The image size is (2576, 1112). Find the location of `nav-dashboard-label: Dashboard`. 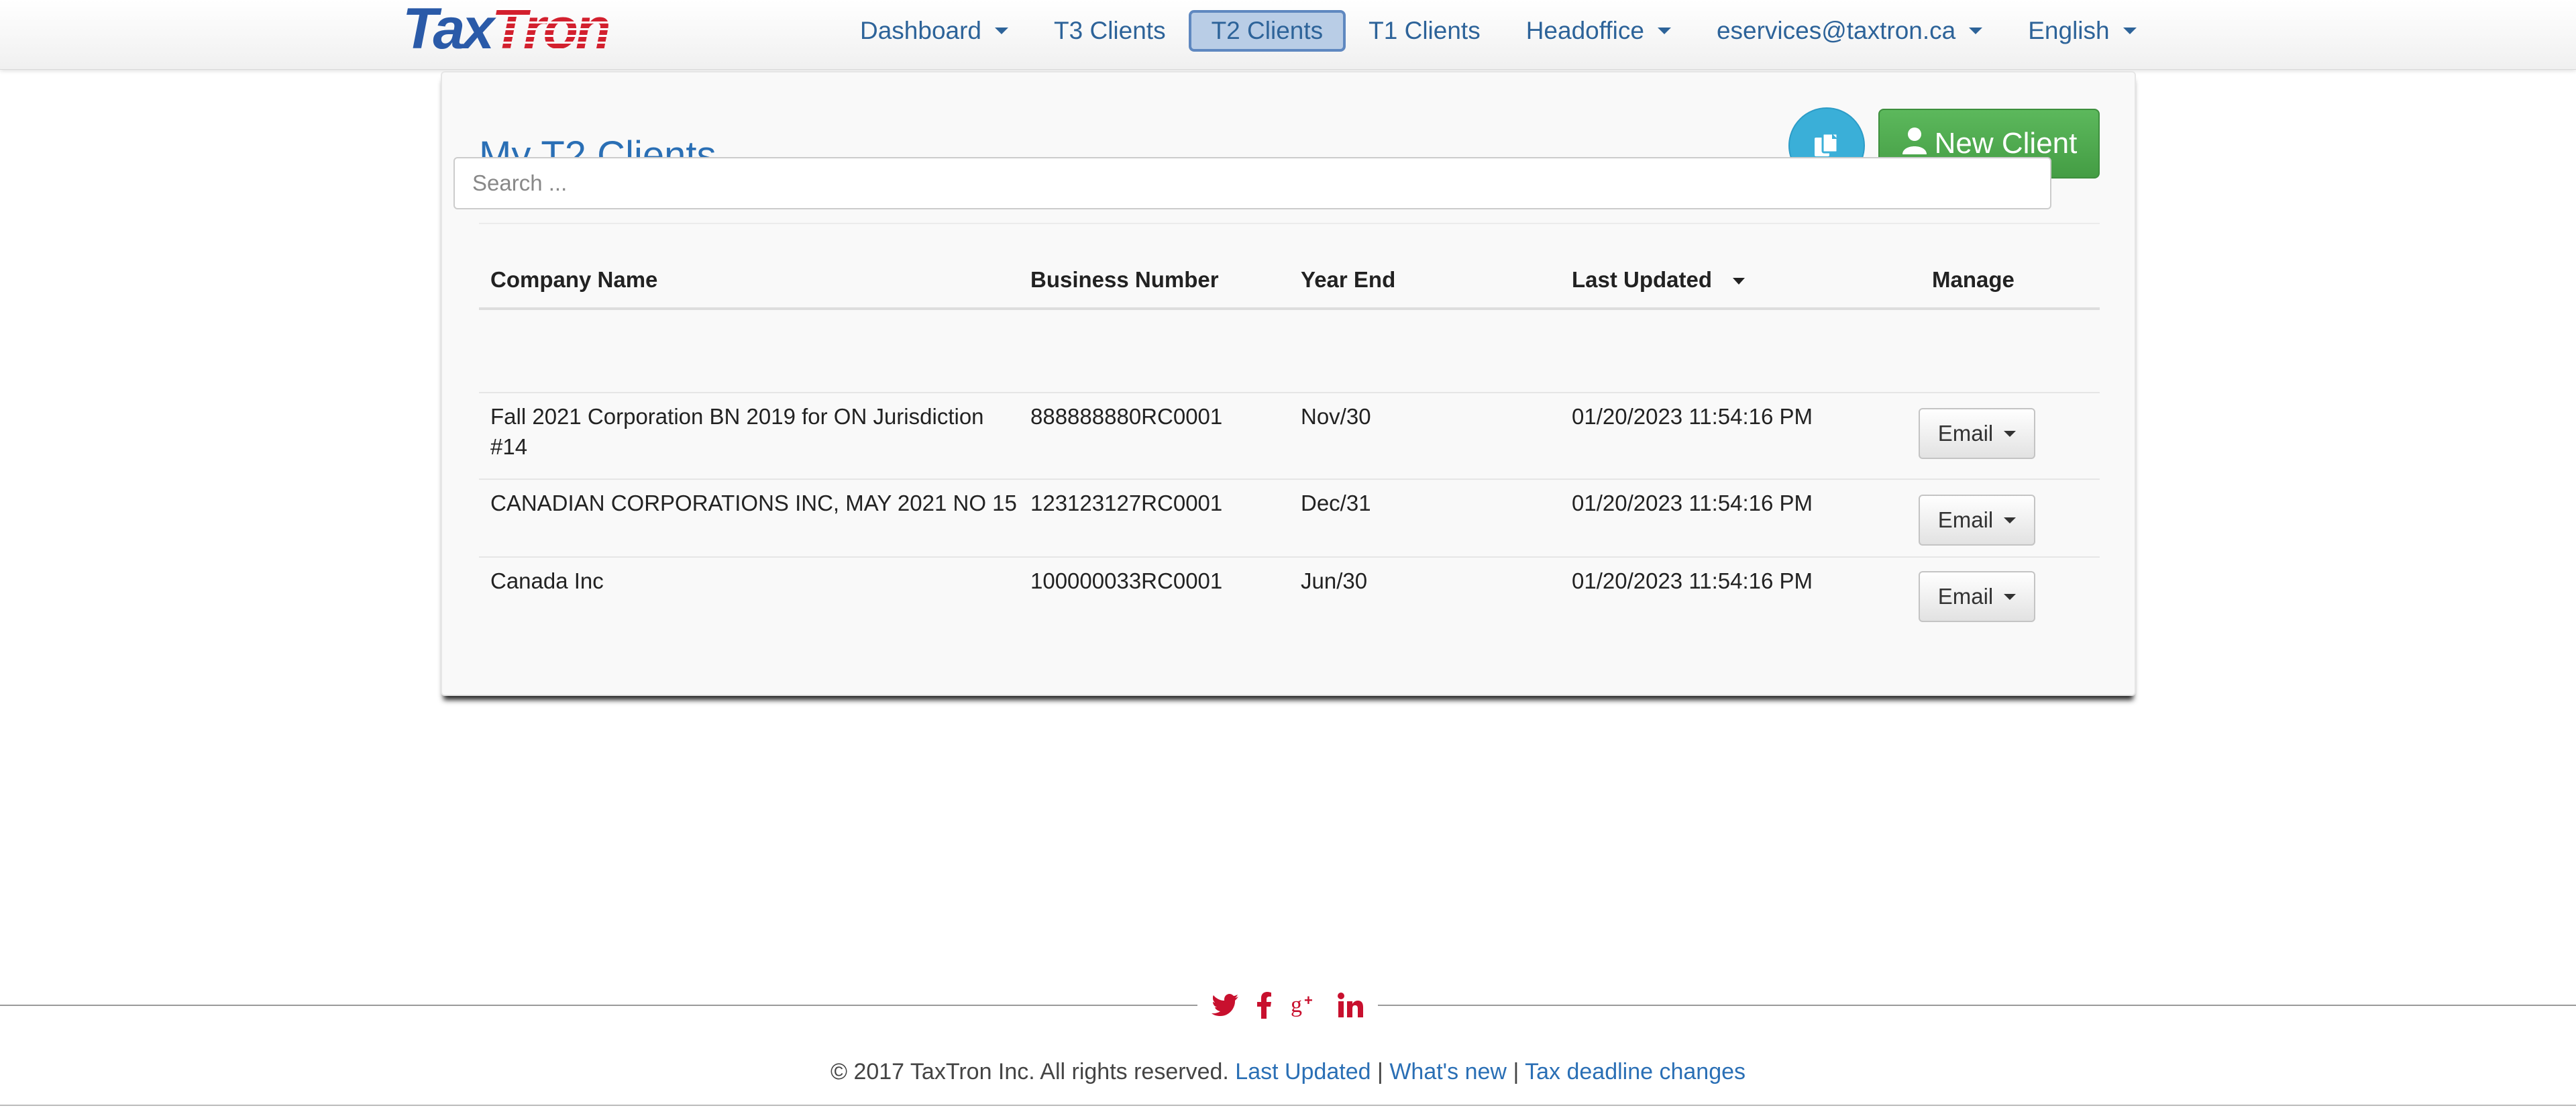

nav-dashboard-label: Dashboard is located at coordinates (921, 30).